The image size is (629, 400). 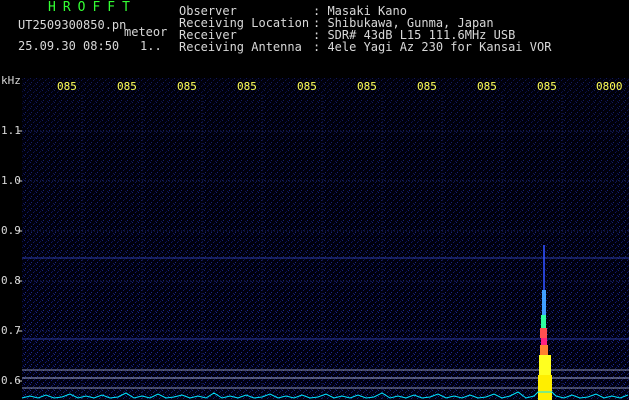 What do you see at coordinates (11, 80) in the screenshot?
I see `y-axis-unit: kHz` at bounding box center [11, 80].